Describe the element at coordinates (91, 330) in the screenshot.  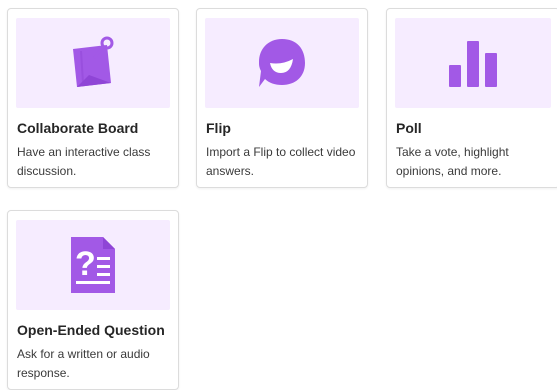
I see `card-title: Open-Ended Question` at that location.